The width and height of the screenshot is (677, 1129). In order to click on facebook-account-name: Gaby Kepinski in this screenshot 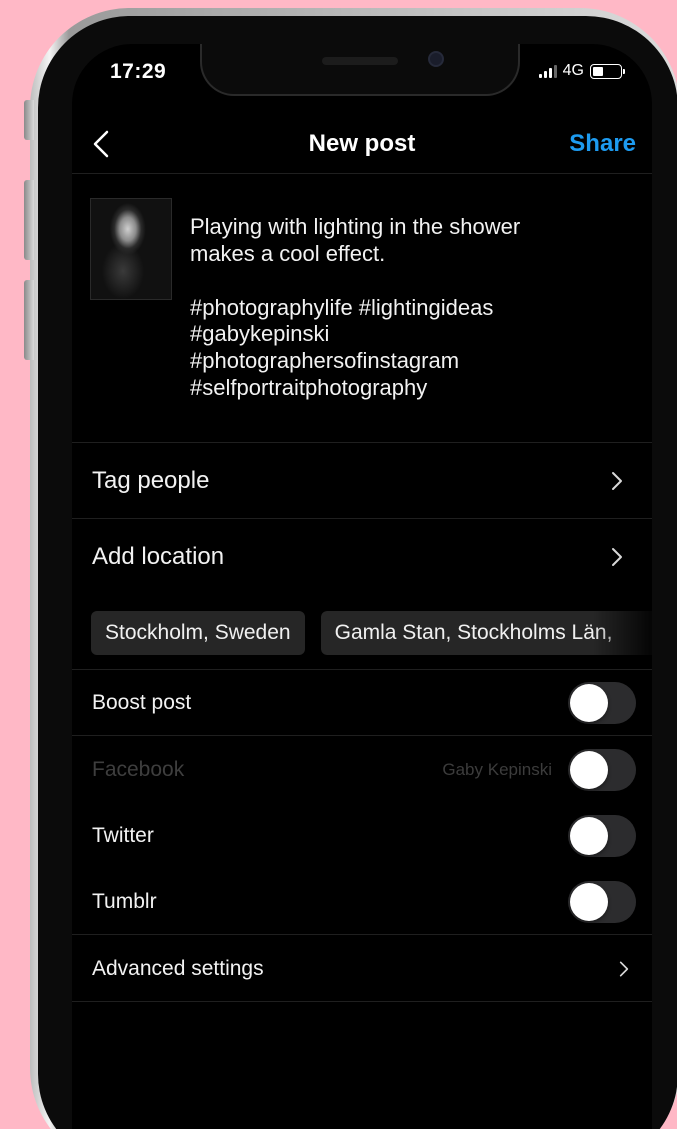, I will do `click(497, 769)`.